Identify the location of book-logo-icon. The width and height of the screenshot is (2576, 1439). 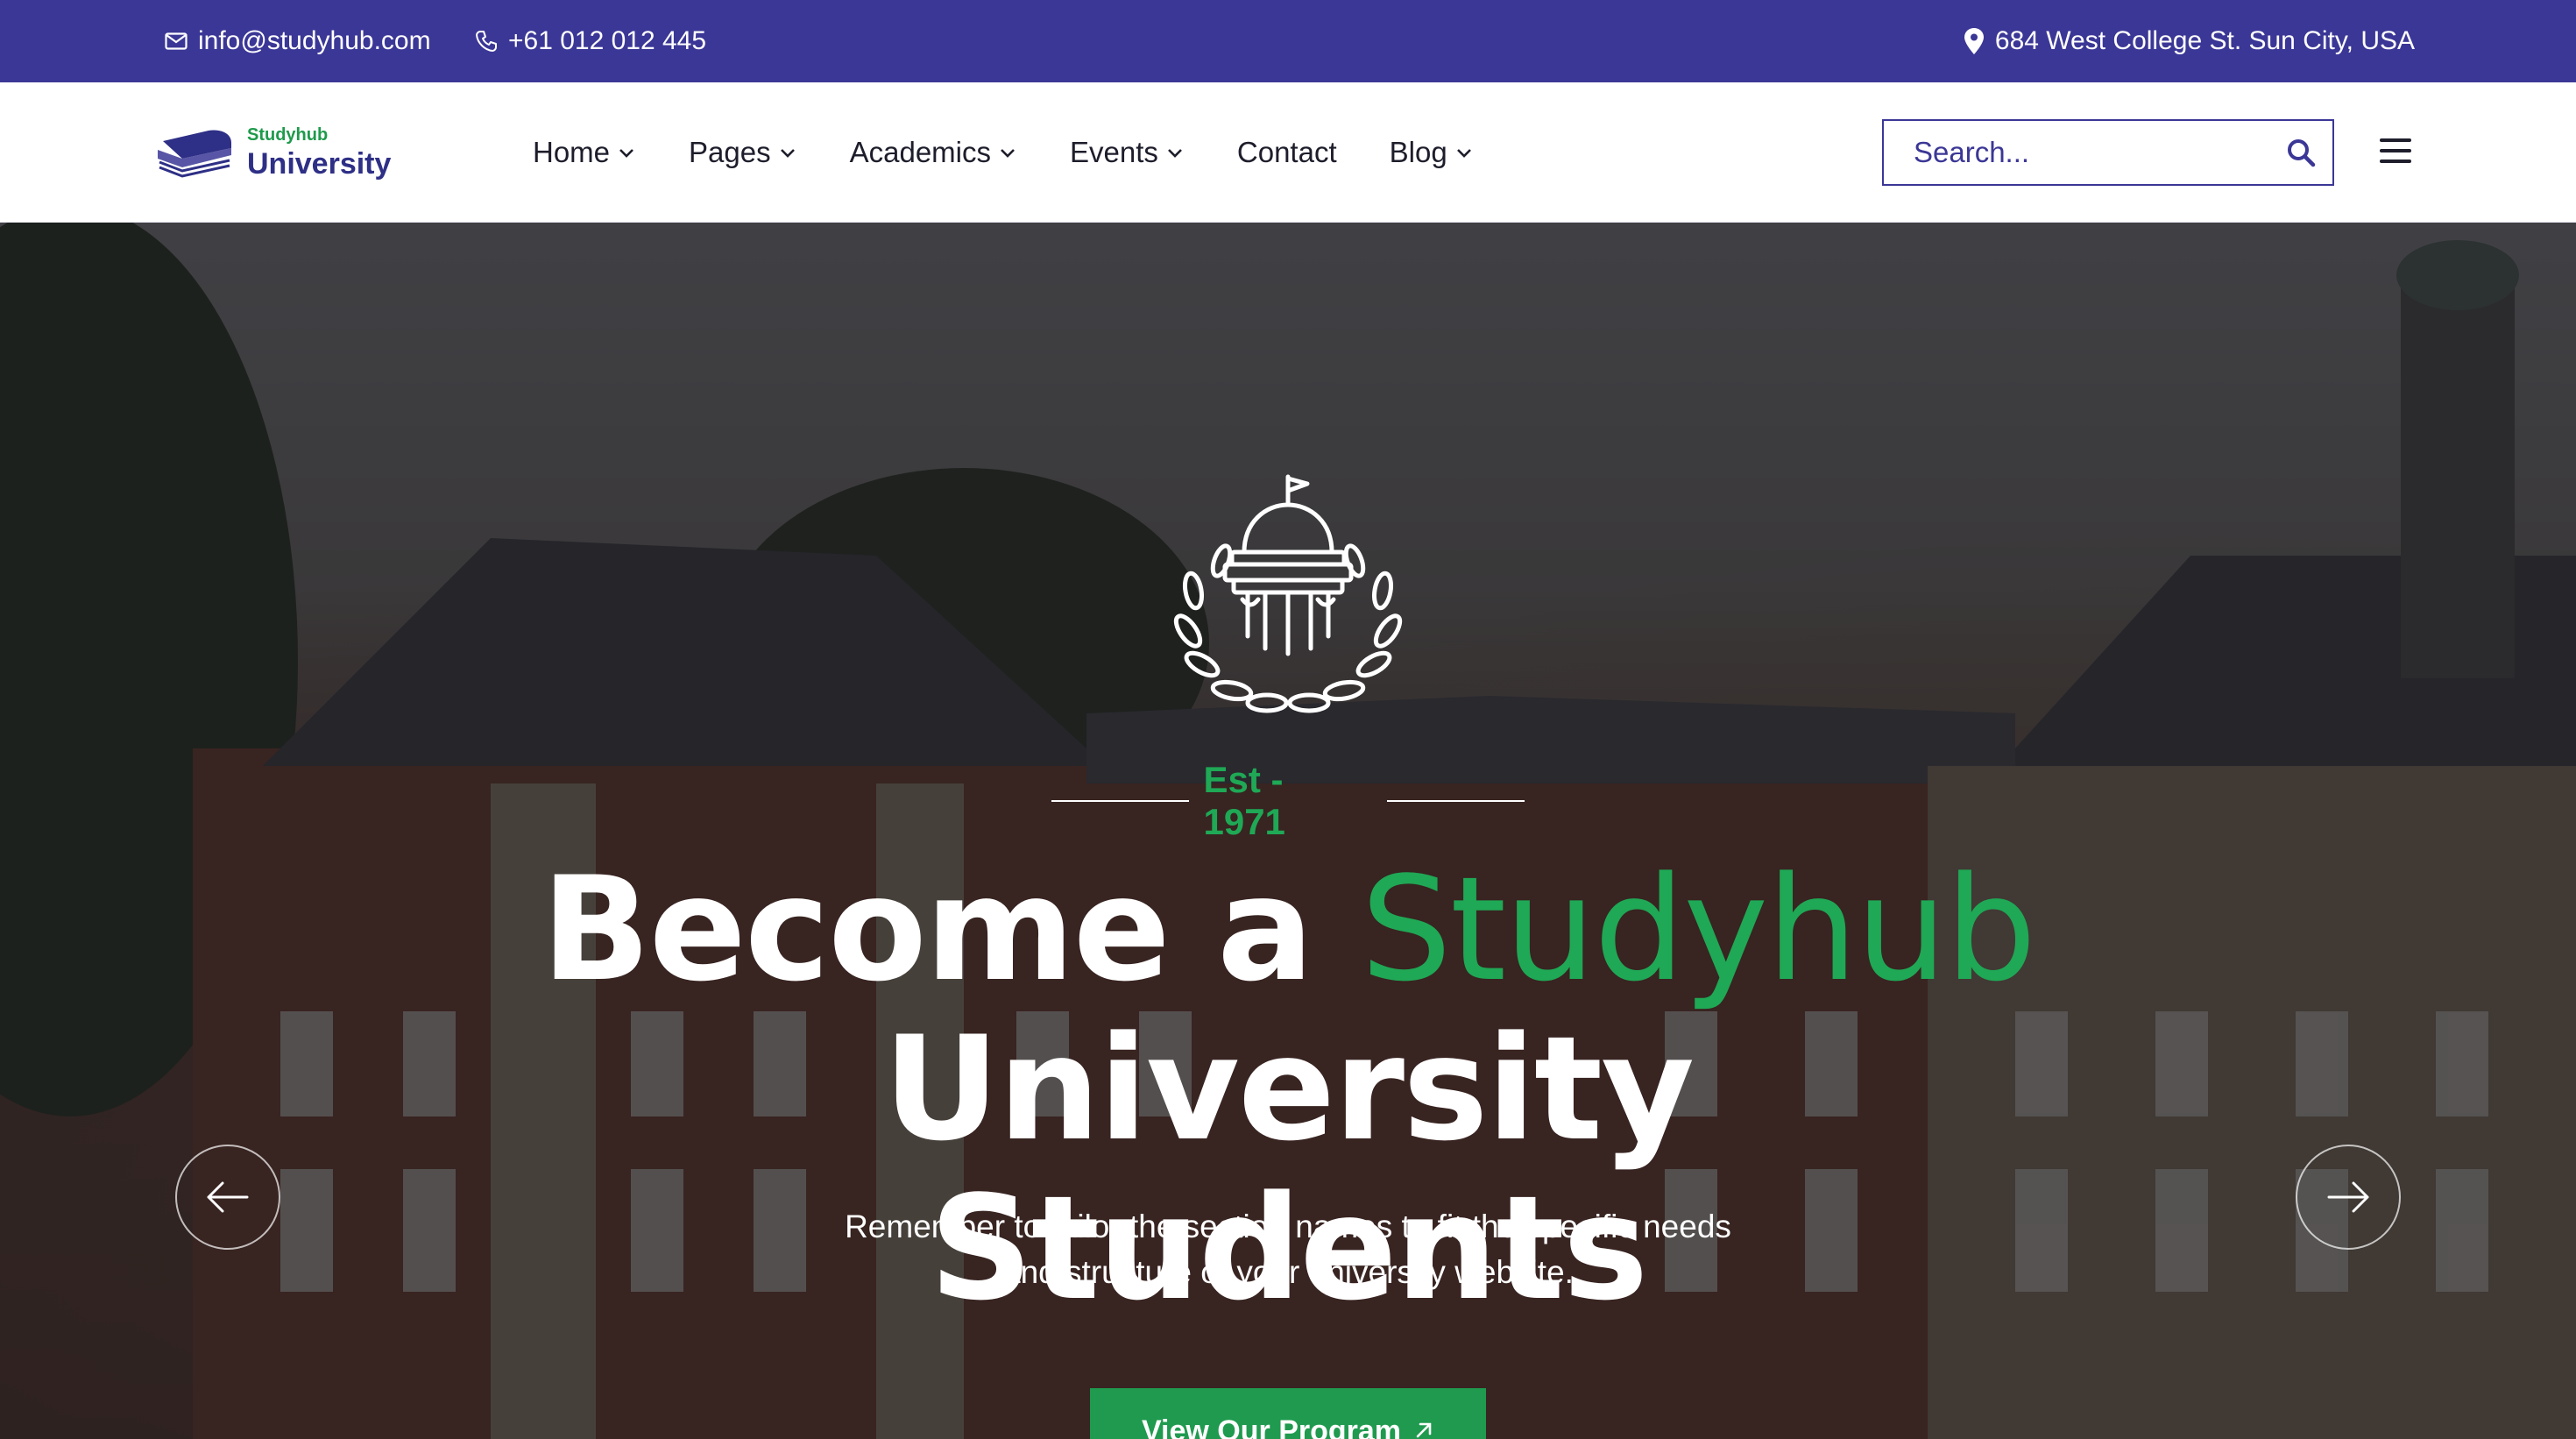
(195, 153).